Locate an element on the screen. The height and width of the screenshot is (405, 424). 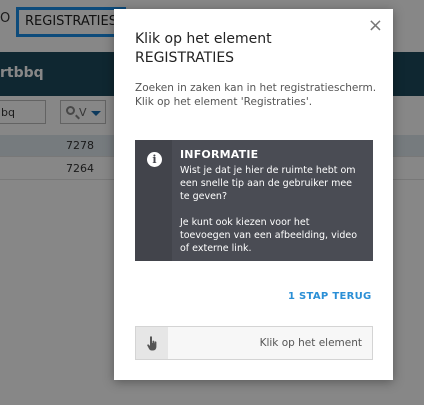
action-icon-box is located at coordinates (152, 343).